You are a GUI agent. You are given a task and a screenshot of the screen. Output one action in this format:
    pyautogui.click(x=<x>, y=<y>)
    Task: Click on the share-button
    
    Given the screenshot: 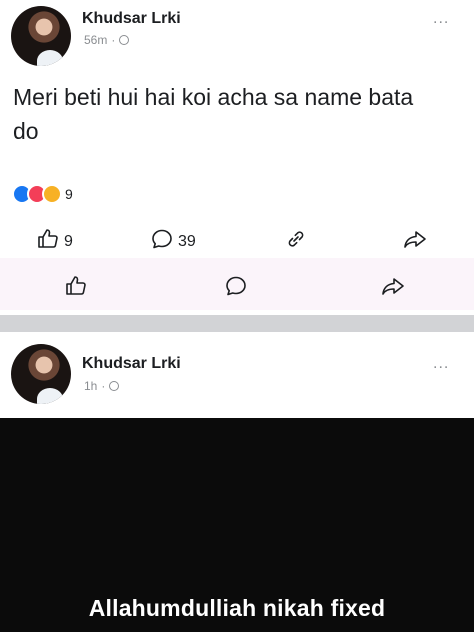 What is the action you would take?
    pyautogui.click(x=415, y=241)
    